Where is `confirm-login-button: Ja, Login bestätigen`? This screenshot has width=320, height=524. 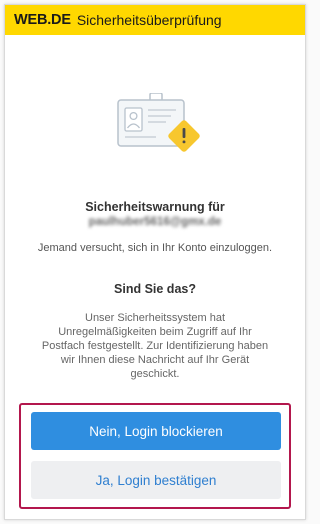
confirm-login-button: Ja, Login bestätigen is located at coordinates (156, 480).